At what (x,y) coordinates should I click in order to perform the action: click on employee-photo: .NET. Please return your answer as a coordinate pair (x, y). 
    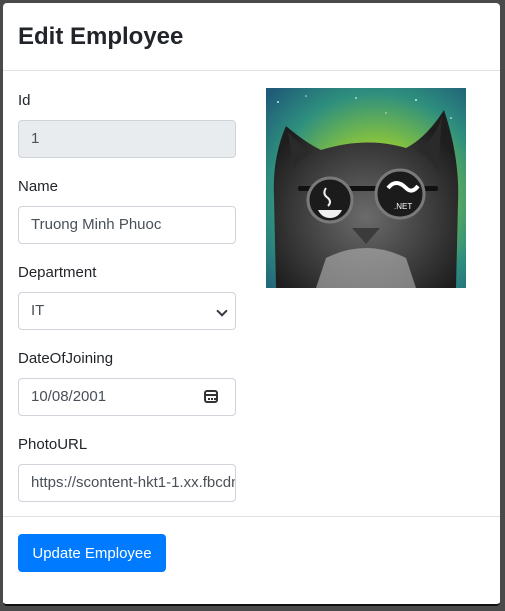
    Looking at the image, I should click on (366, 188).